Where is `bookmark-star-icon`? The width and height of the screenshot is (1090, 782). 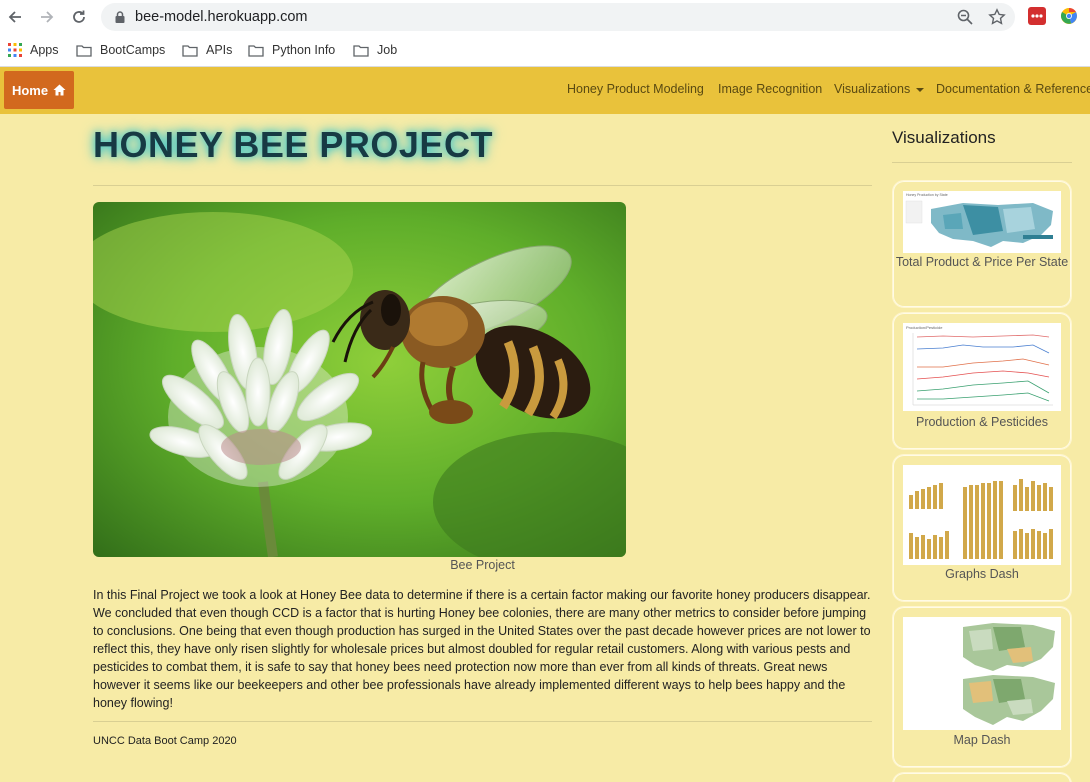
bookmark-star-icon is located at coordinates (997, 17).